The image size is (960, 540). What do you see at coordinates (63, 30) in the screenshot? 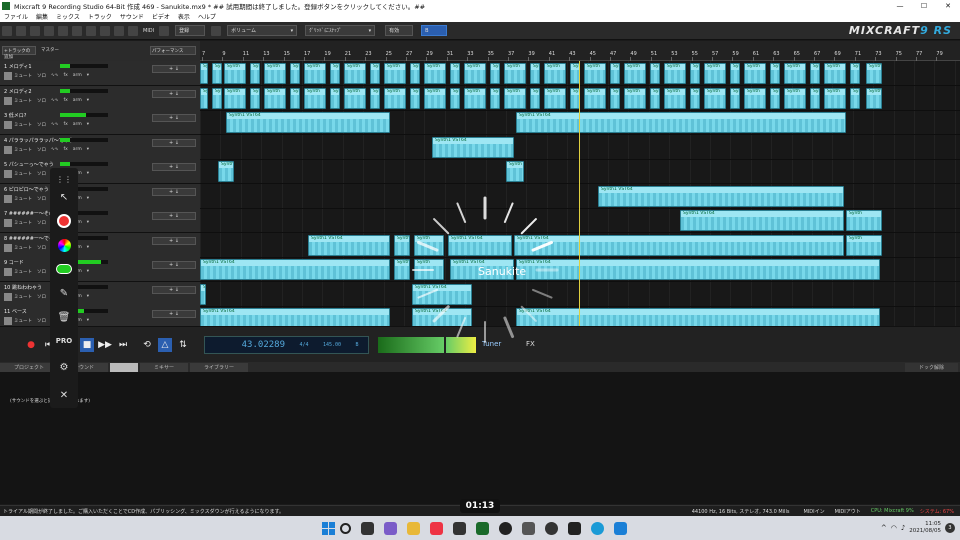
I see `copy-icon` at bounding box center [63, 30].